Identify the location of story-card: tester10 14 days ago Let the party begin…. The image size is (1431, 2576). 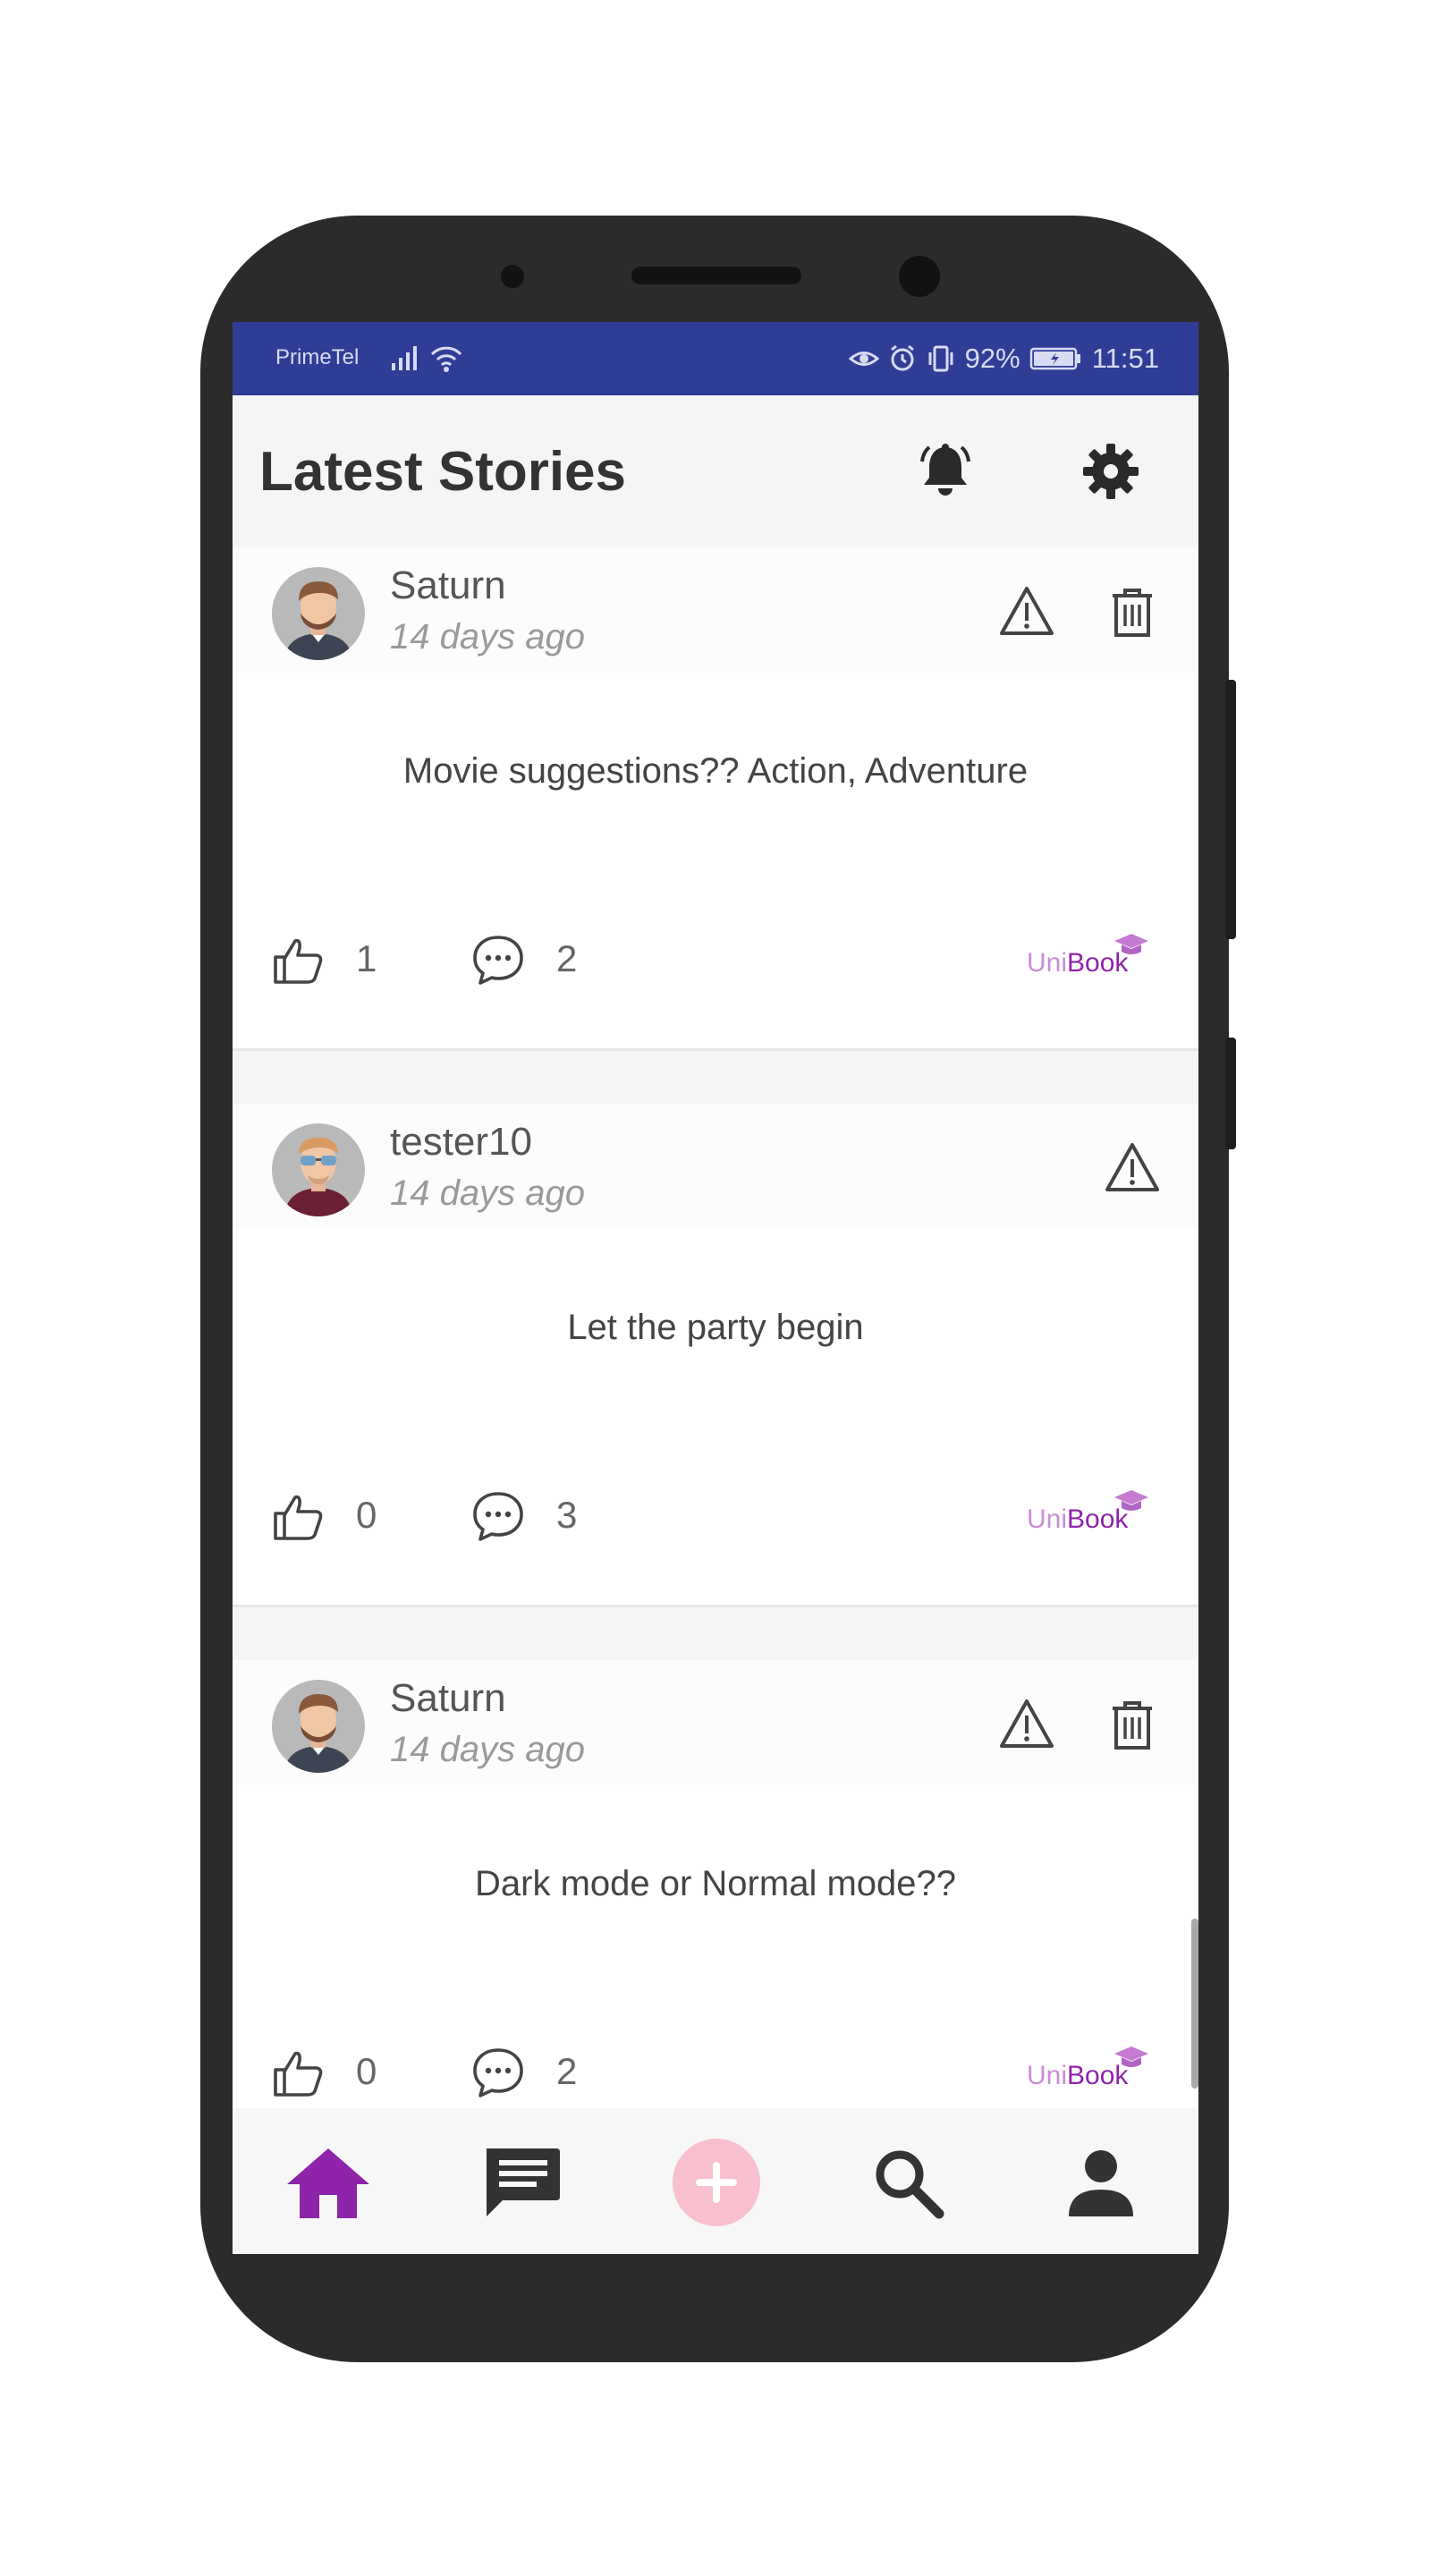
(716, 1355).